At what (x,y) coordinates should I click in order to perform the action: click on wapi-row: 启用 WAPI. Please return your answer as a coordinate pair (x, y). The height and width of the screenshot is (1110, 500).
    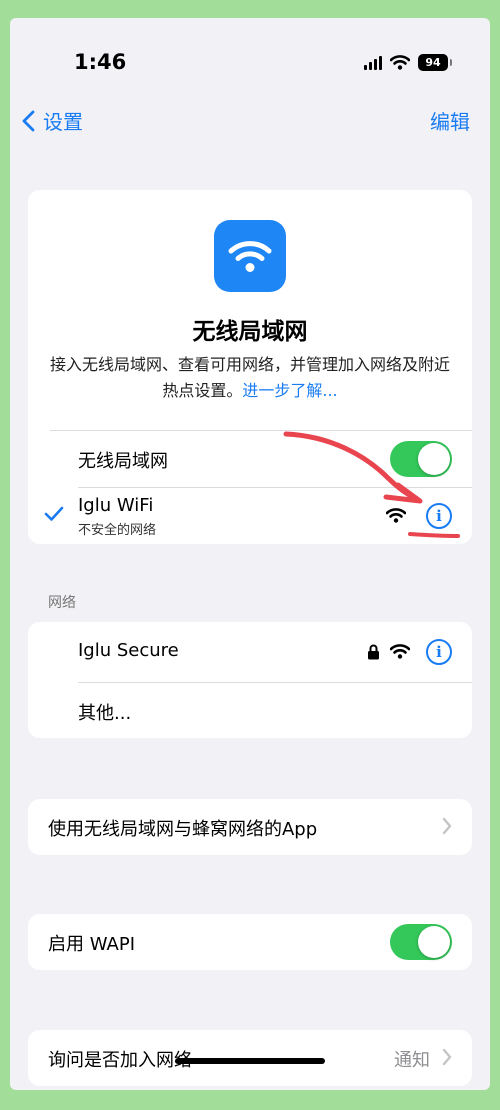
    Looking at the image, I should click on (250, 942).